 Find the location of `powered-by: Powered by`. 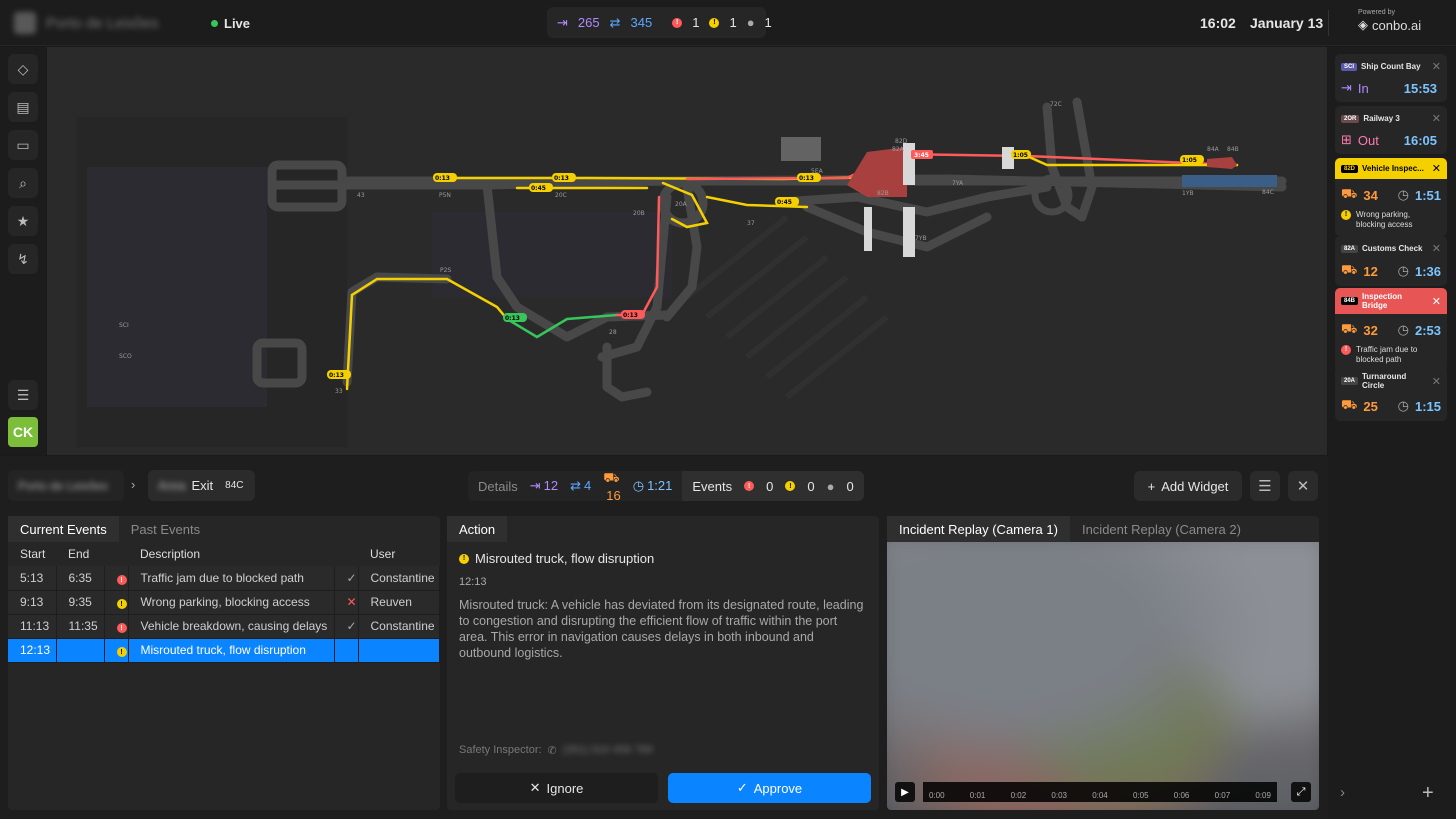

powered-by: Powered by is located at coordinates (1376, 12).